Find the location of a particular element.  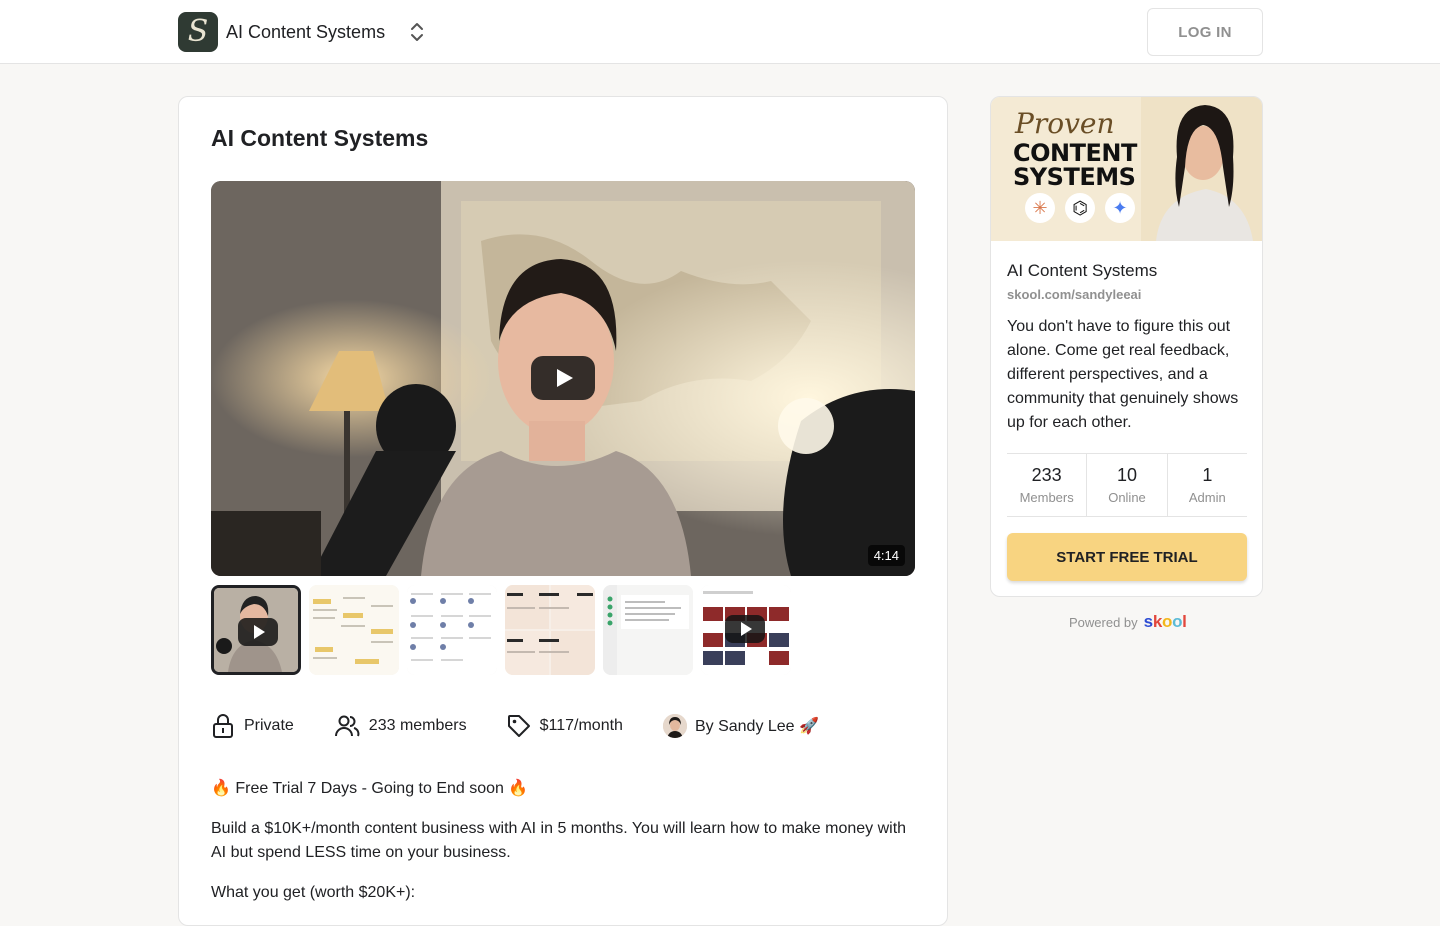

start-free-trial-button: START FREE TRIAL is located at coordinates (1127, 557).